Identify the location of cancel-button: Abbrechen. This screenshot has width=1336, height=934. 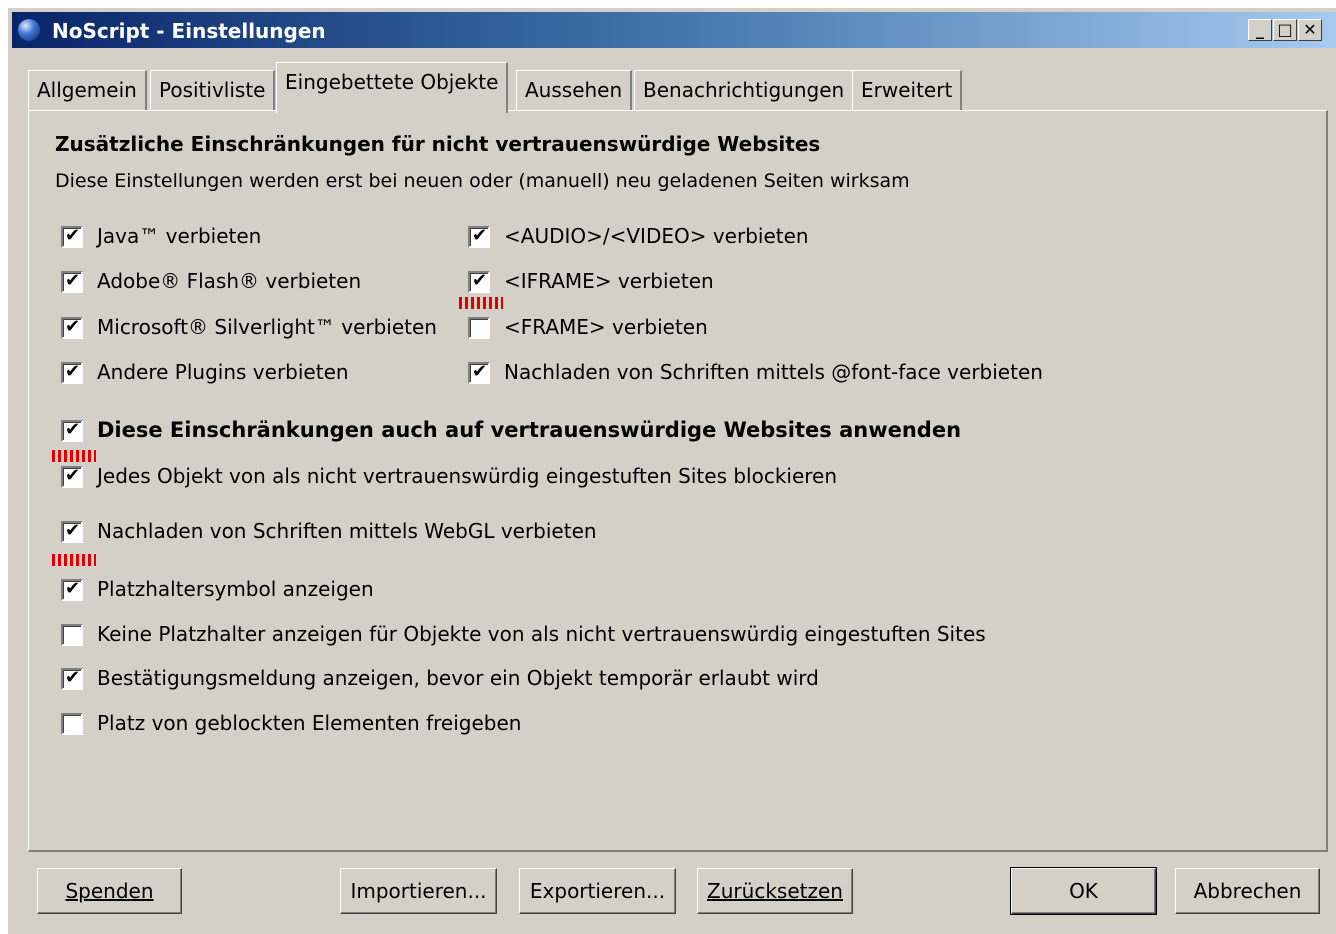
(1247, 891).